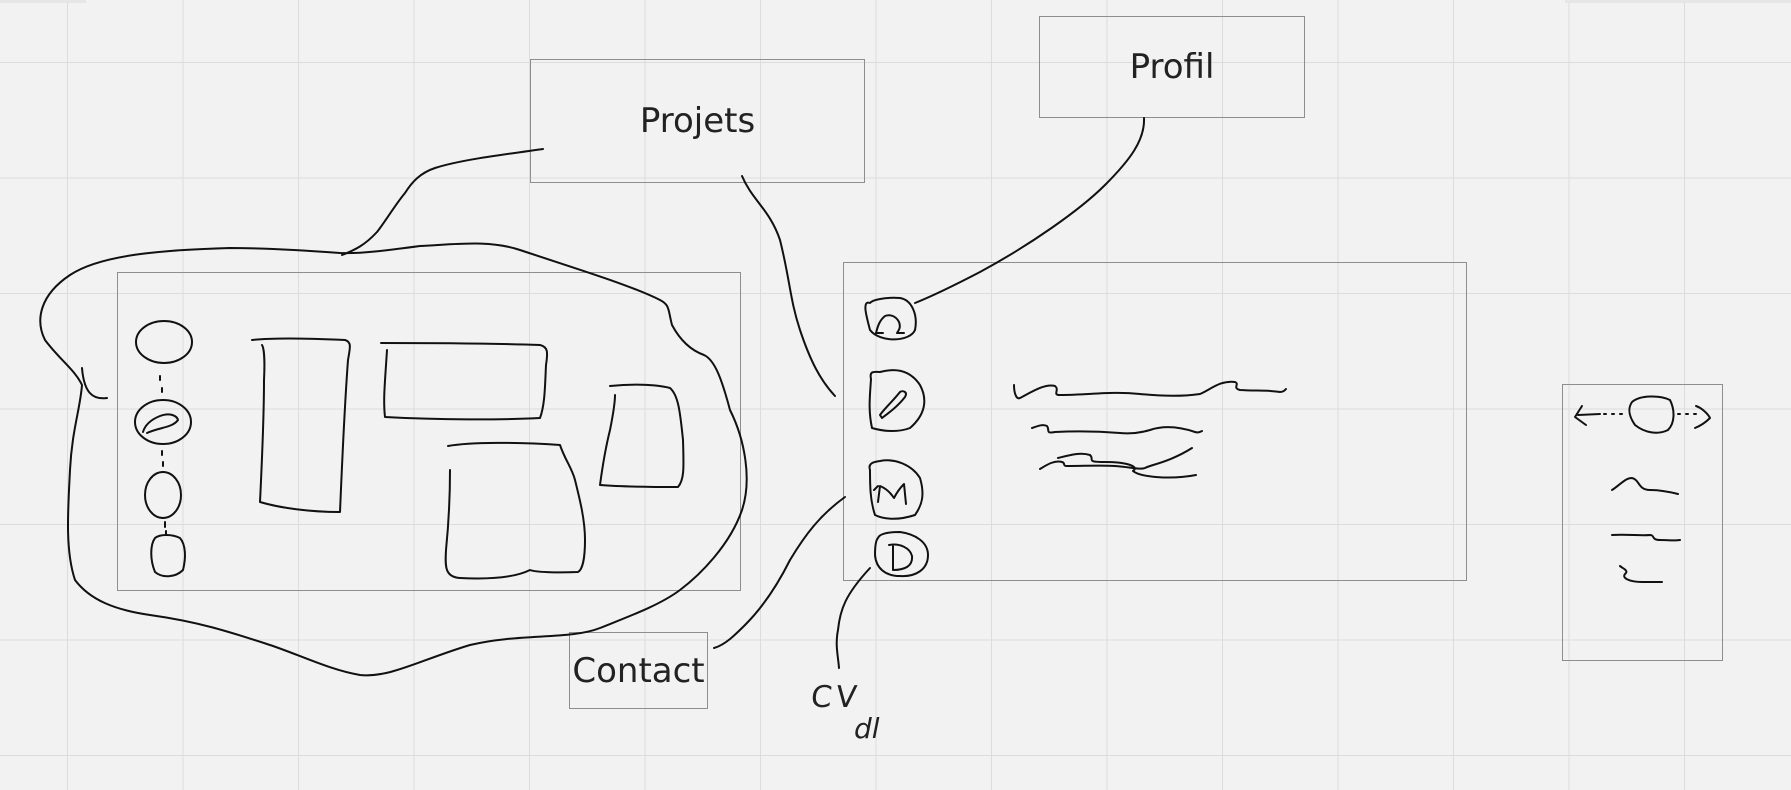 The height and width of the screenshot is (790, 1791). Describe the element at coordinates (160, 423) in the screenshot. I see `edit-stroke-icon` at that location.